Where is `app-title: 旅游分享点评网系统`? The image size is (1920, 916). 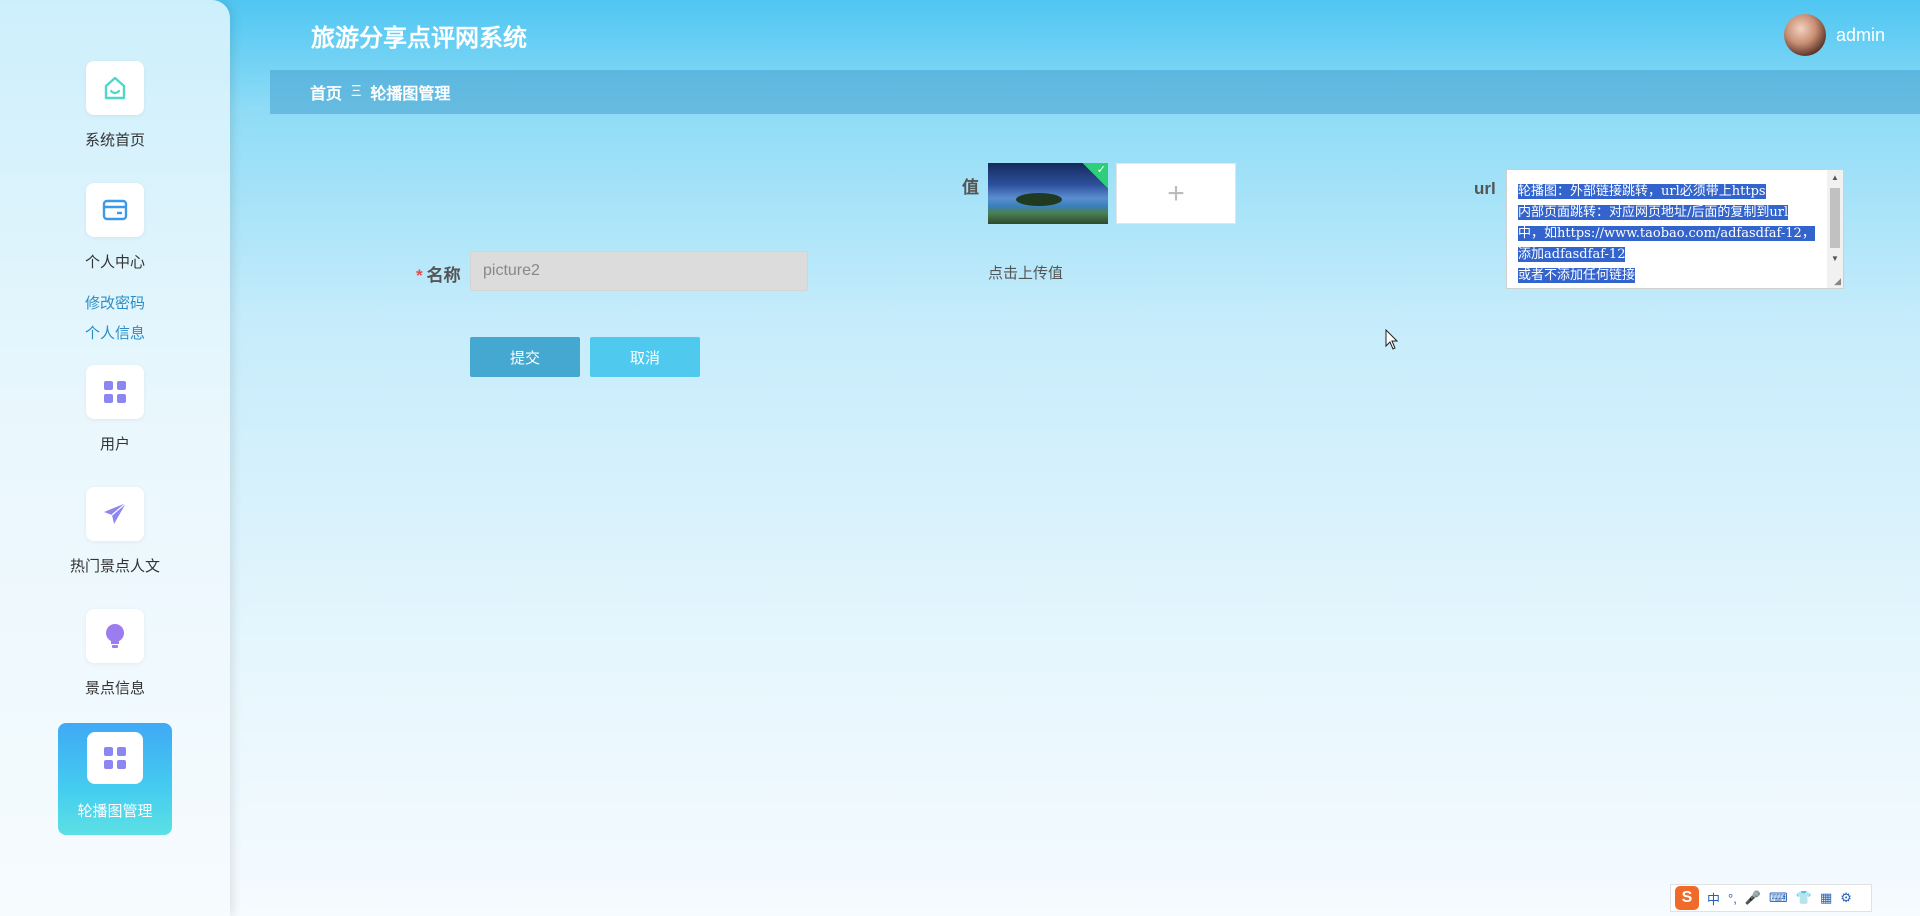 app-title: 旅游分享点评网系统 is located at coordinates (419, 38).